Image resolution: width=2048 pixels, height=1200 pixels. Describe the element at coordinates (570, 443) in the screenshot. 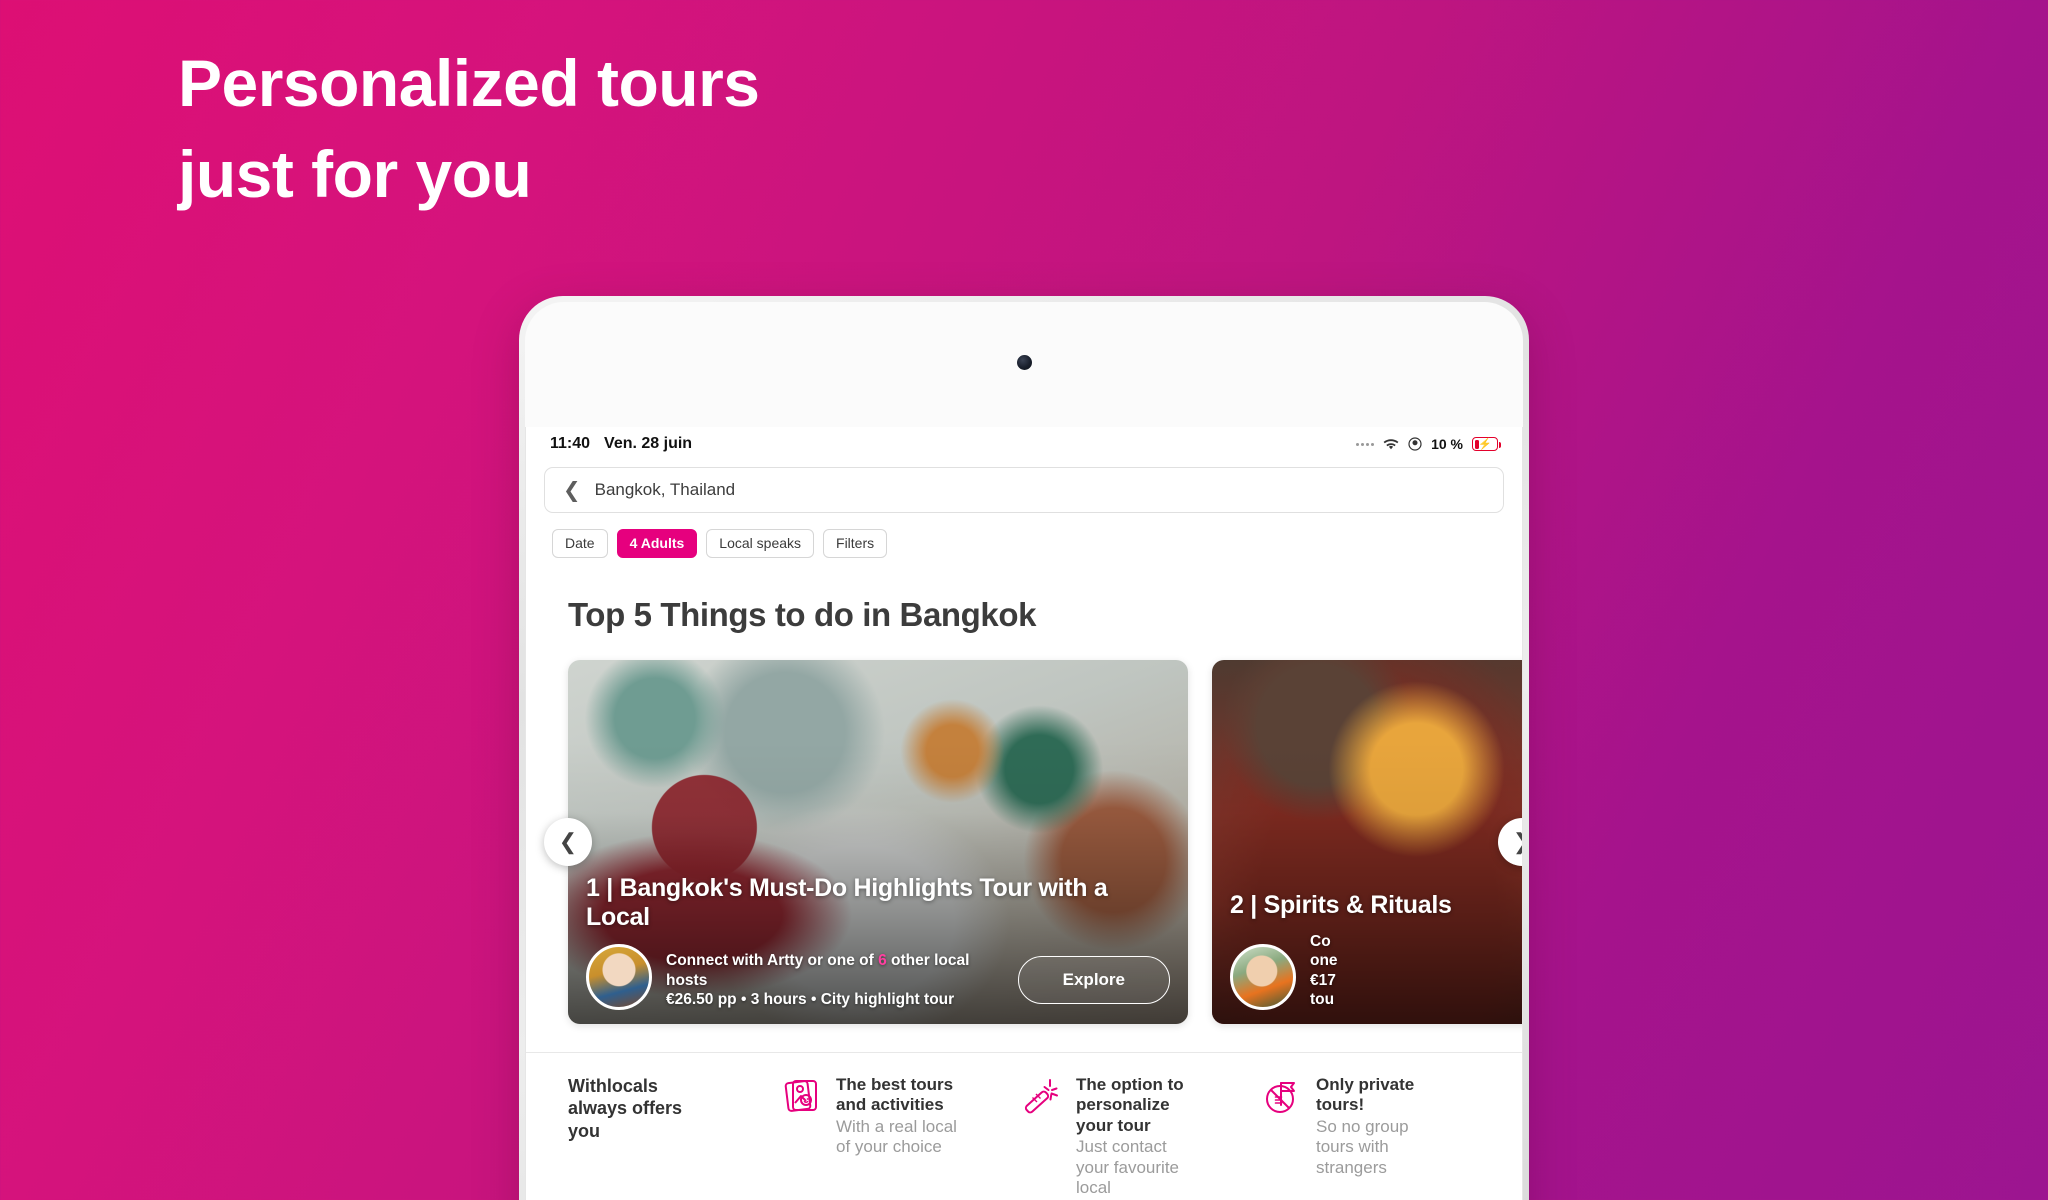

I see `status-time: 11:40` at that location.